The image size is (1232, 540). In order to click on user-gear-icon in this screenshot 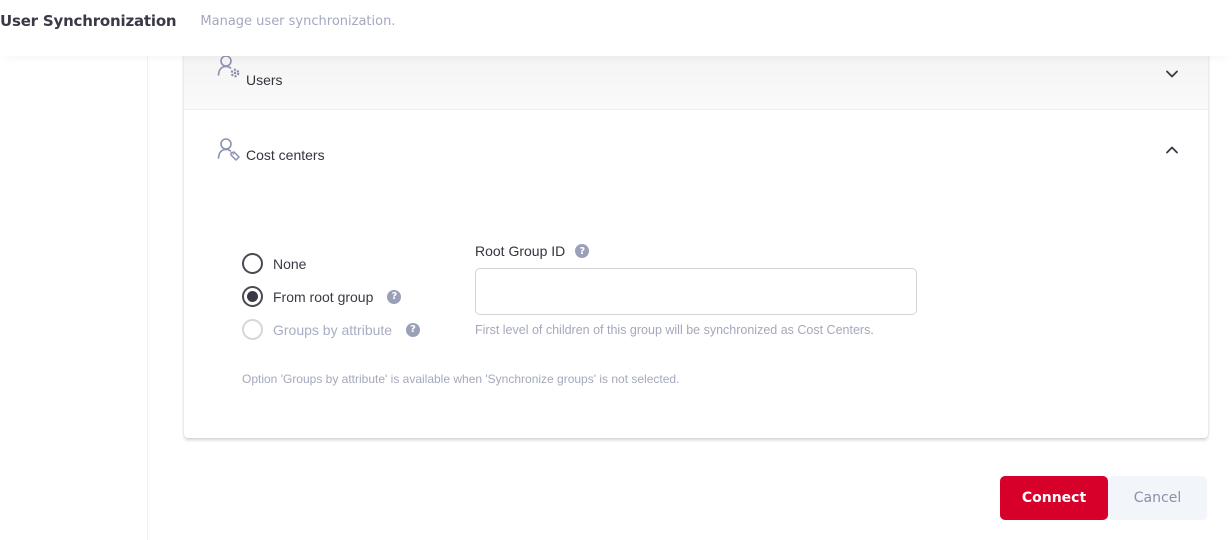, I will do `click(228, 66)`.